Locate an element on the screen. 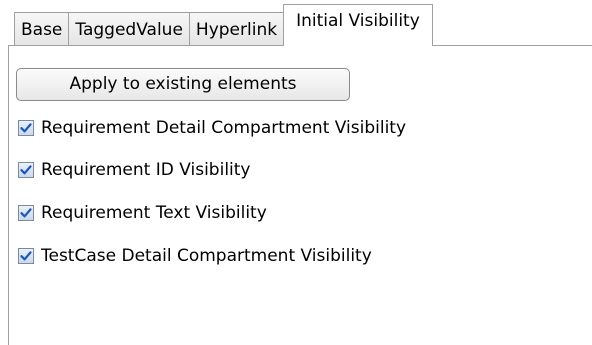  tab-taggedvalue: TaggedValue is located at coordinates (129, 29).